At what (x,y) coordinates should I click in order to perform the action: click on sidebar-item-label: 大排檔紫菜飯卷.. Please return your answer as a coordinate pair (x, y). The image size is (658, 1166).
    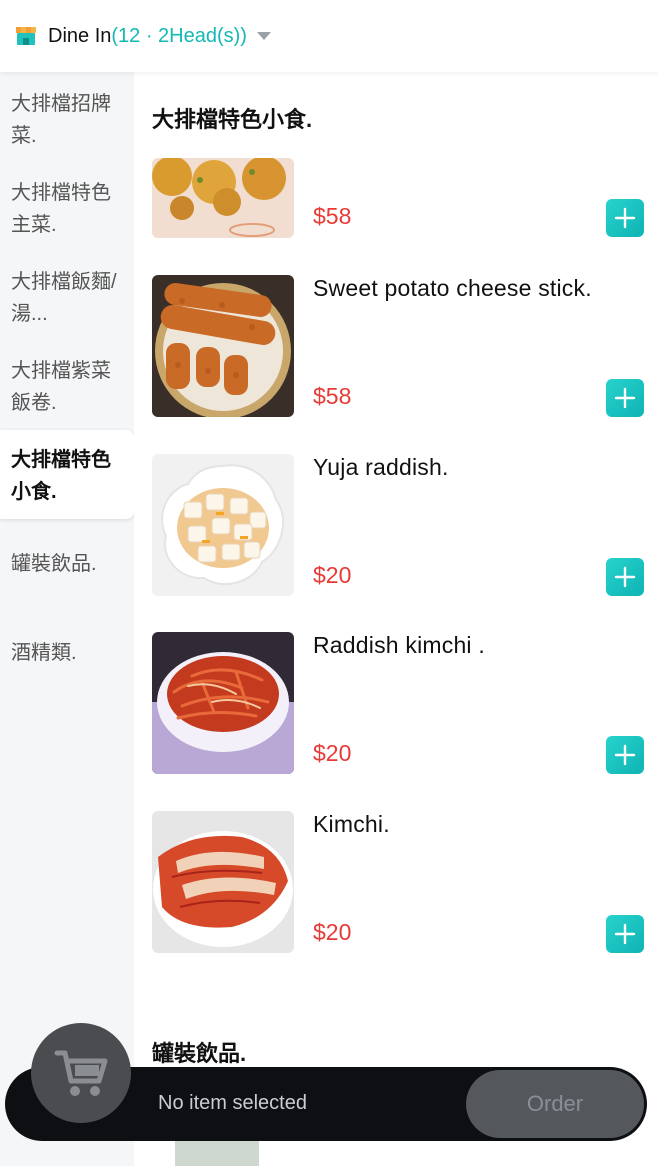
    Looking at the image, I should click on (61, 387).